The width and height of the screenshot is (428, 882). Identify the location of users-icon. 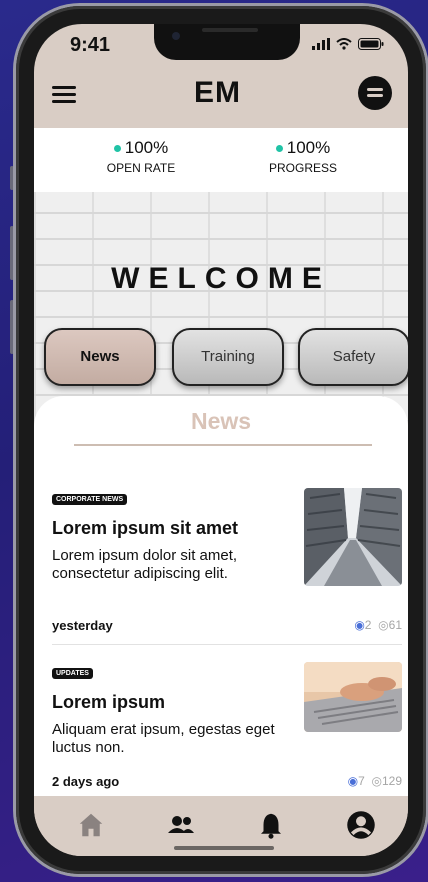
(181, 825).